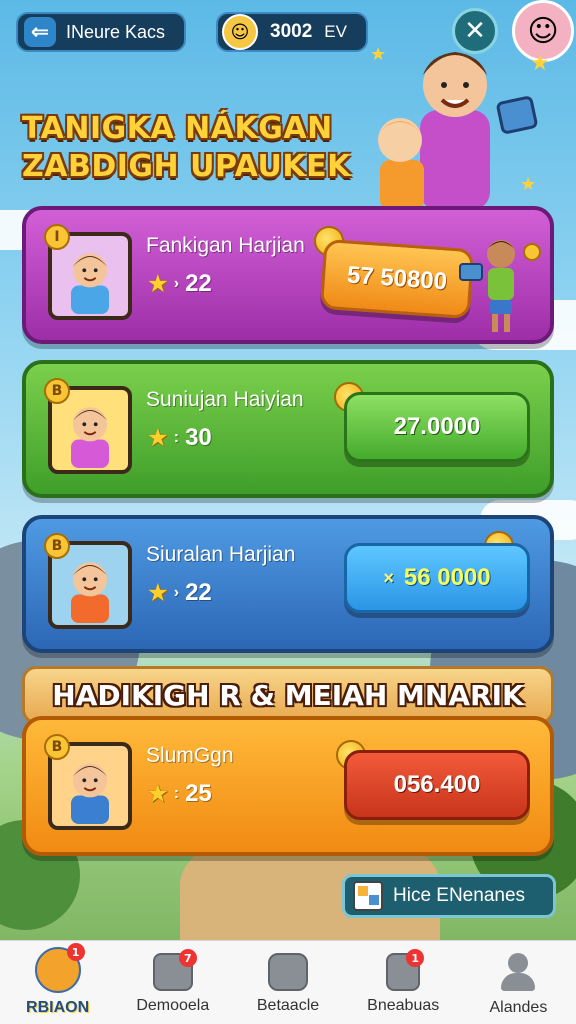 Image resolution: width=576 pixels, height=1024 pixels. I want to click on coin-badge: I, so click(57, 237).